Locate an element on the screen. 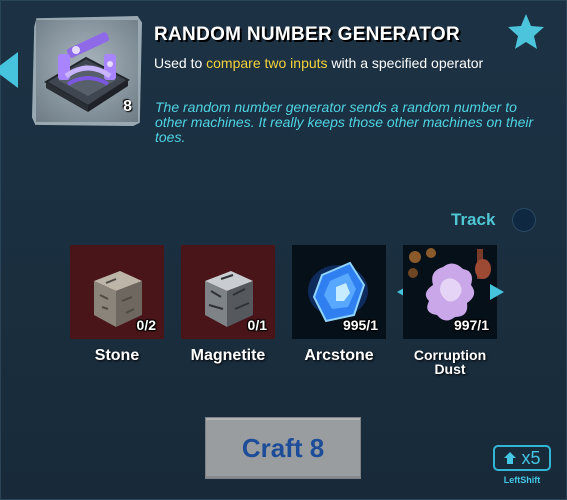 This screenshot has height=500, width=567. ingredient-count: 0/1 is located at coordinates (257, 325).